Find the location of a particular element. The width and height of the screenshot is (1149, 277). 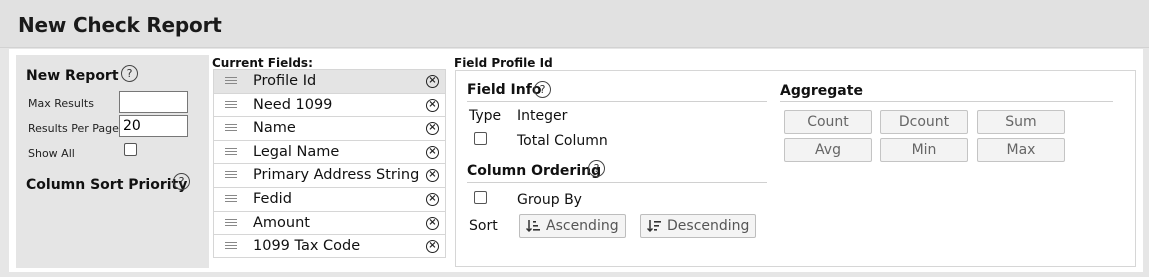

results-per-page-input is located at coordinates (153, 126).